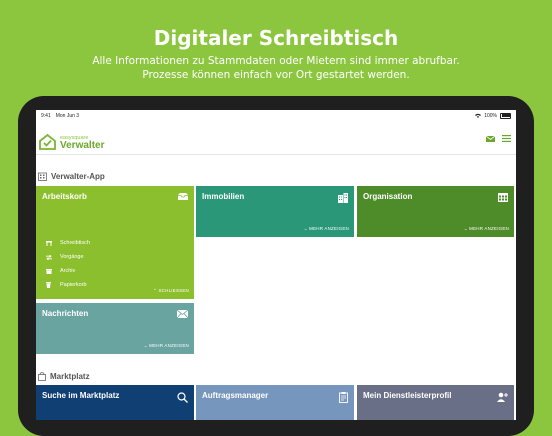 Image resolution: width=552 pixels, height=436 pixels. I want to click on add-user-icon, so click(502, 397).